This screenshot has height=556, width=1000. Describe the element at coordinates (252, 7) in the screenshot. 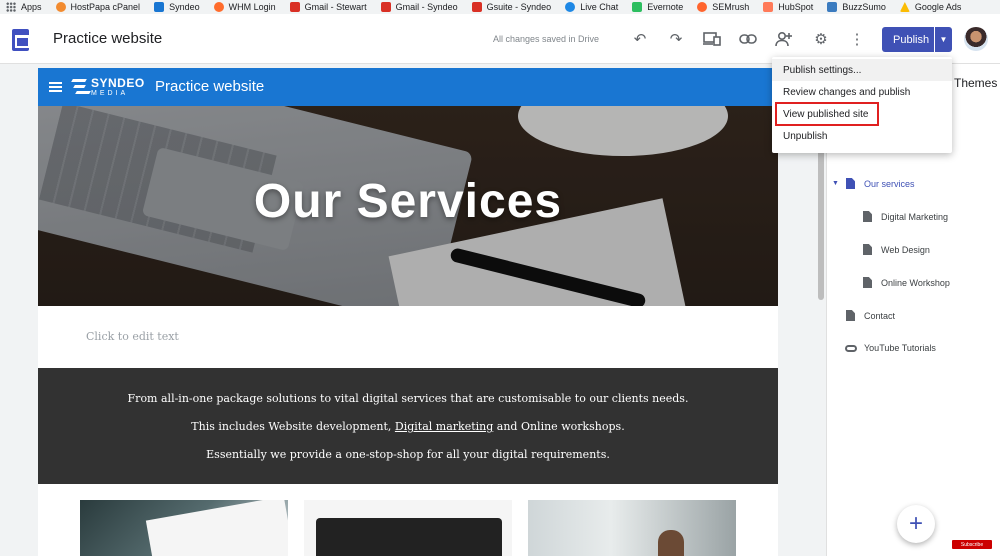

I see `bookmark-label: WHM Login` at that location.